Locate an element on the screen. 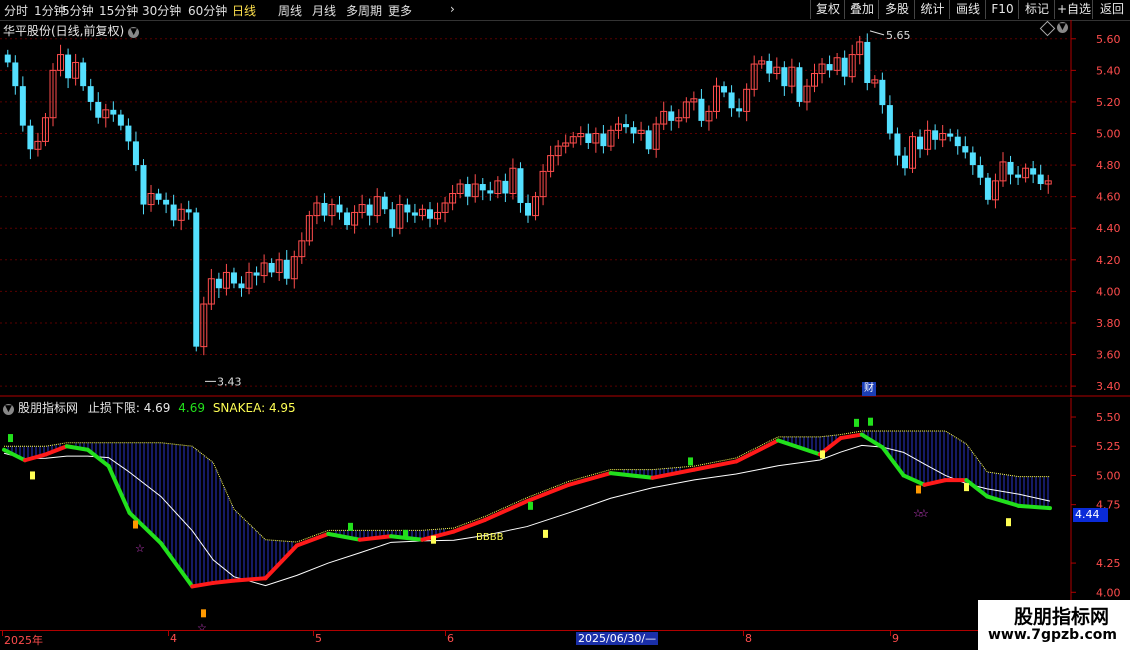  finance-badge: 财 is located at coordinates (869, 389).